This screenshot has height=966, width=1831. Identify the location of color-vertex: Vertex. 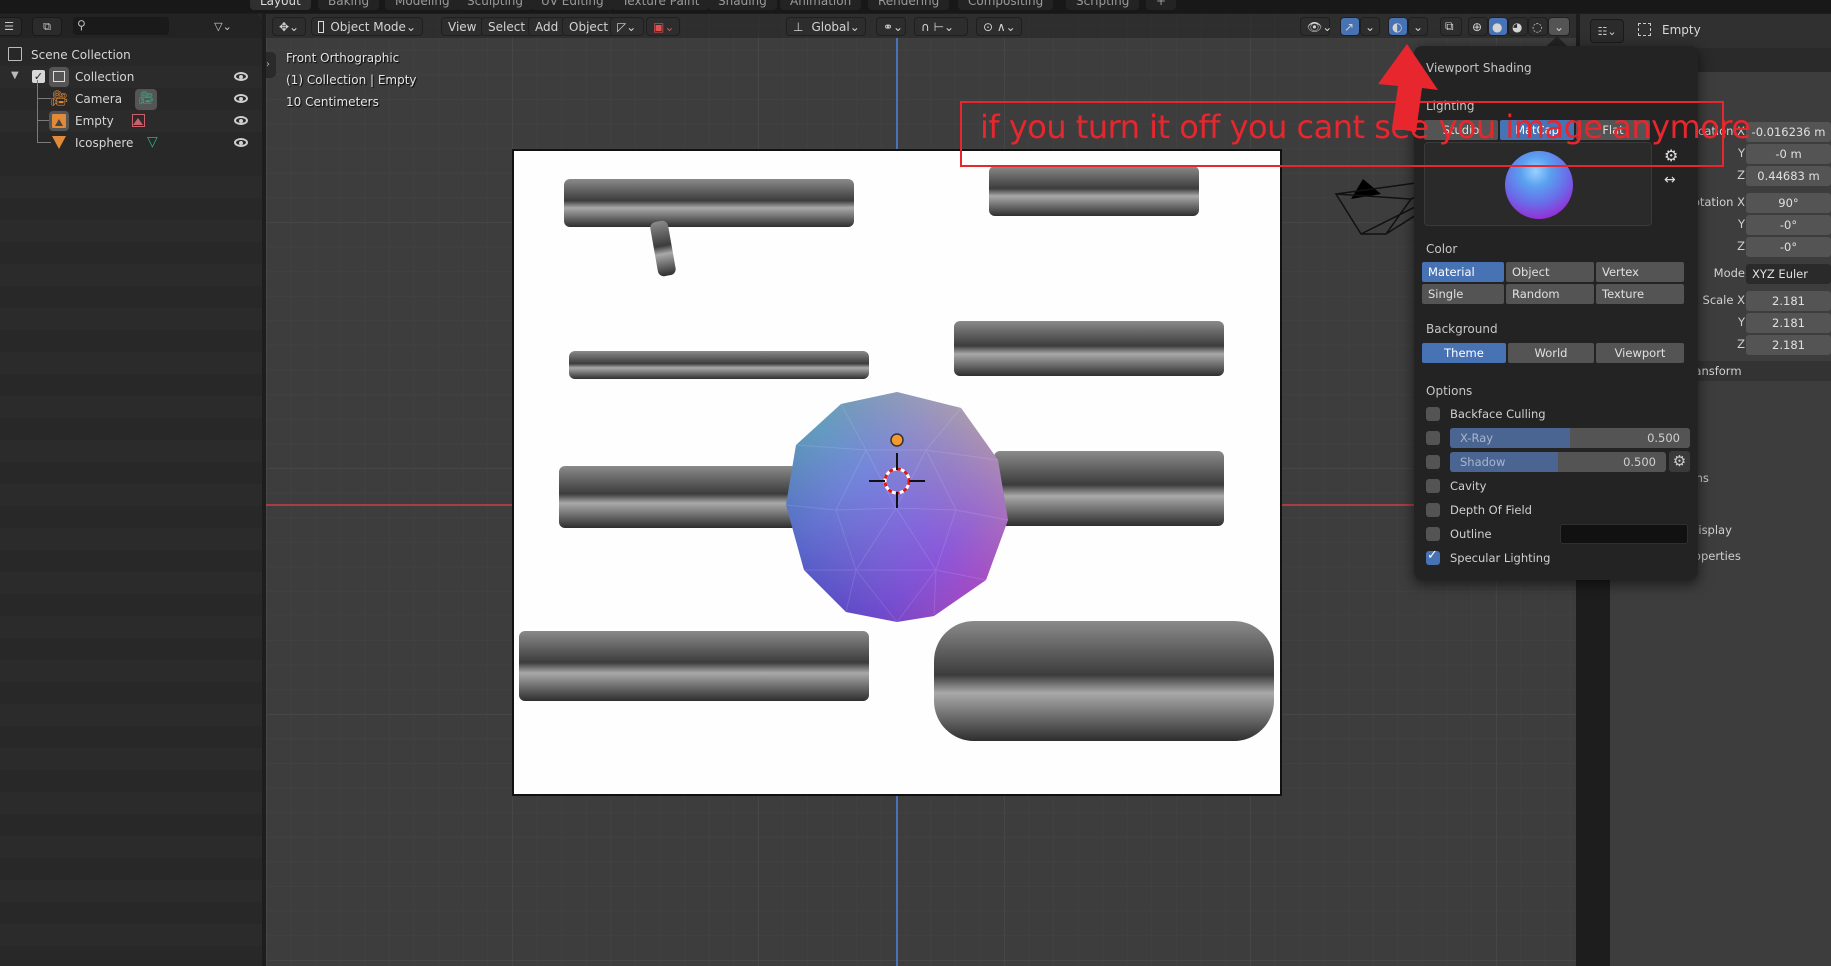
(1640, 272).